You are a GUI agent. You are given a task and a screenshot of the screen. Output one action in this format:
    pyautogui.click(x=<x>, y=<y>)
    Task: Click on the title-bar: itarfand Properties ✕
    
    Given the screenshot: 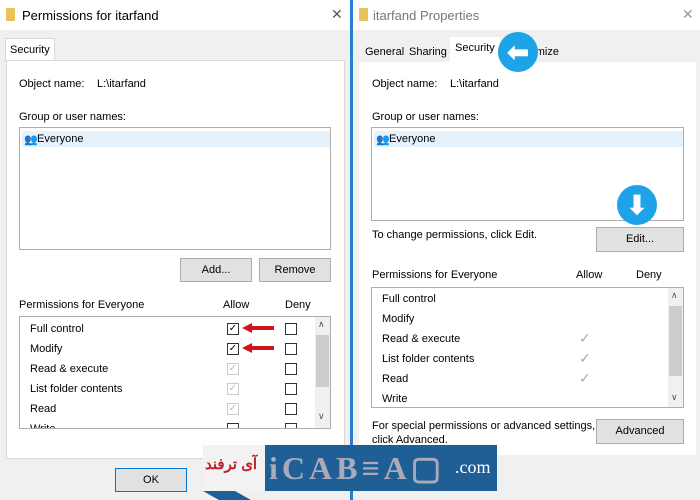 What is the action you would take?
    pyautogui.click(x=526, y=15)
    